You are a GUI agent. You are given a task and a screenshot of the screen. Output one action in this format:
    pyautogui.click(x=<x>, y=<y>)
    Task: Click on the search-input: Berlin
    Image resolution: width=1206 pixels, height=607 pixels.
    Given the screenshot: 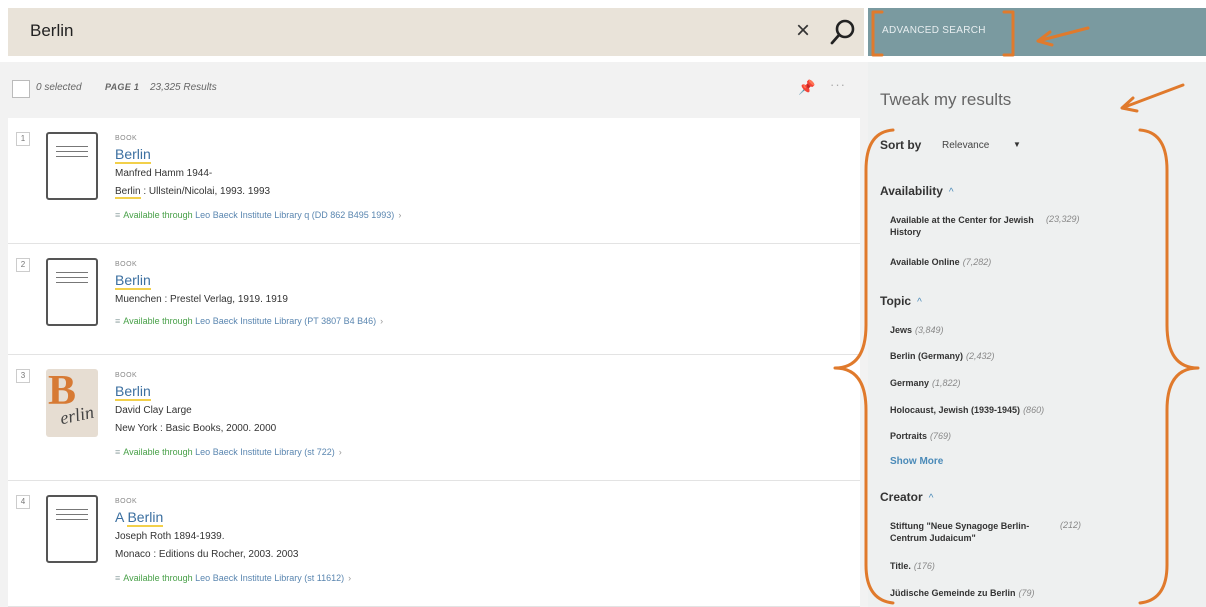 What is the action you would take?
    pyautogui.click(x=51, y=31)
    